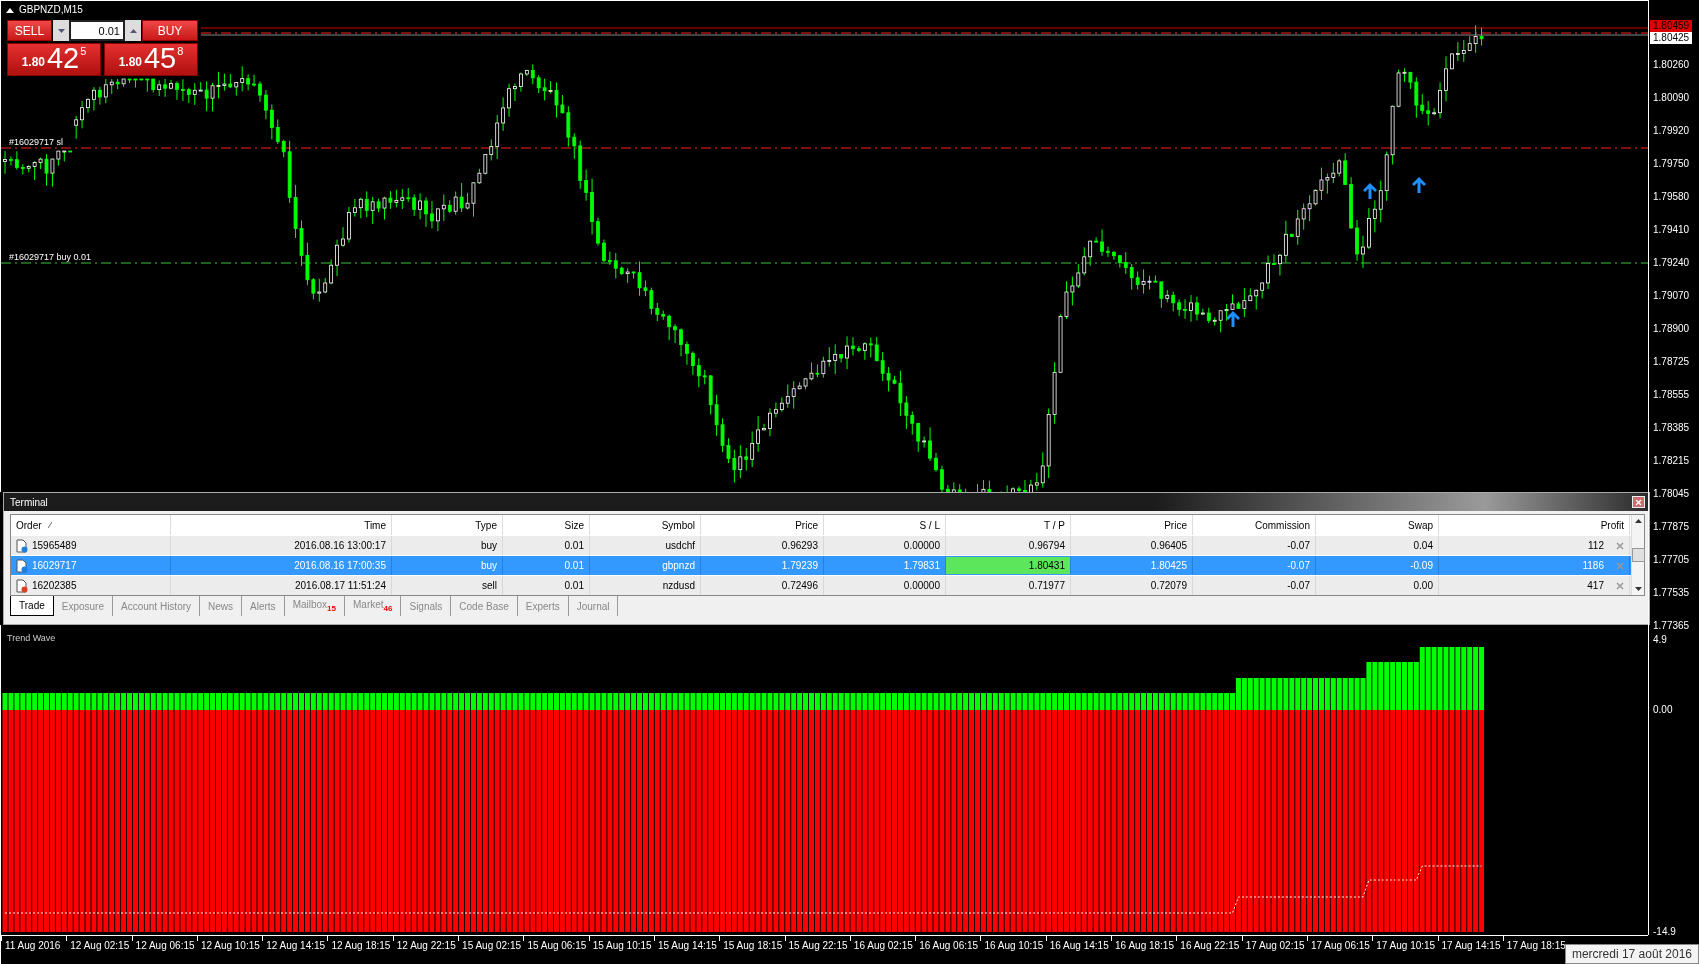  What do you see at coordinates (1144, 946) in the screenshot?
I see `time-axis-label: 16 Aug 18:15` at bounding box center [1144, 946].